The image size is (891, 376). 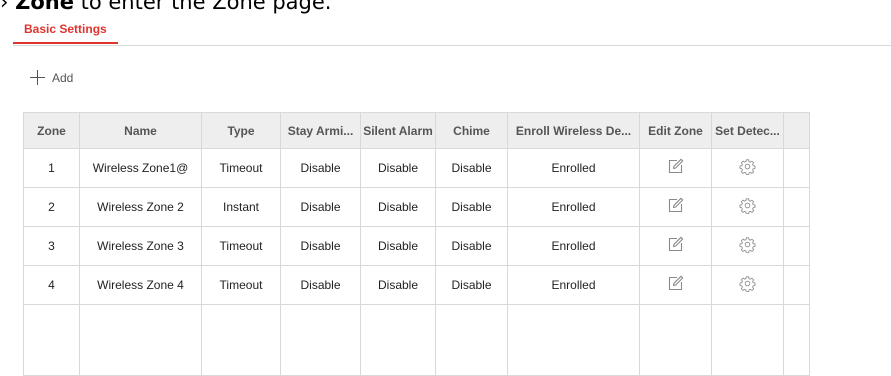 I want to click on arrow-glyph: ›, so click(x=4, y=7).